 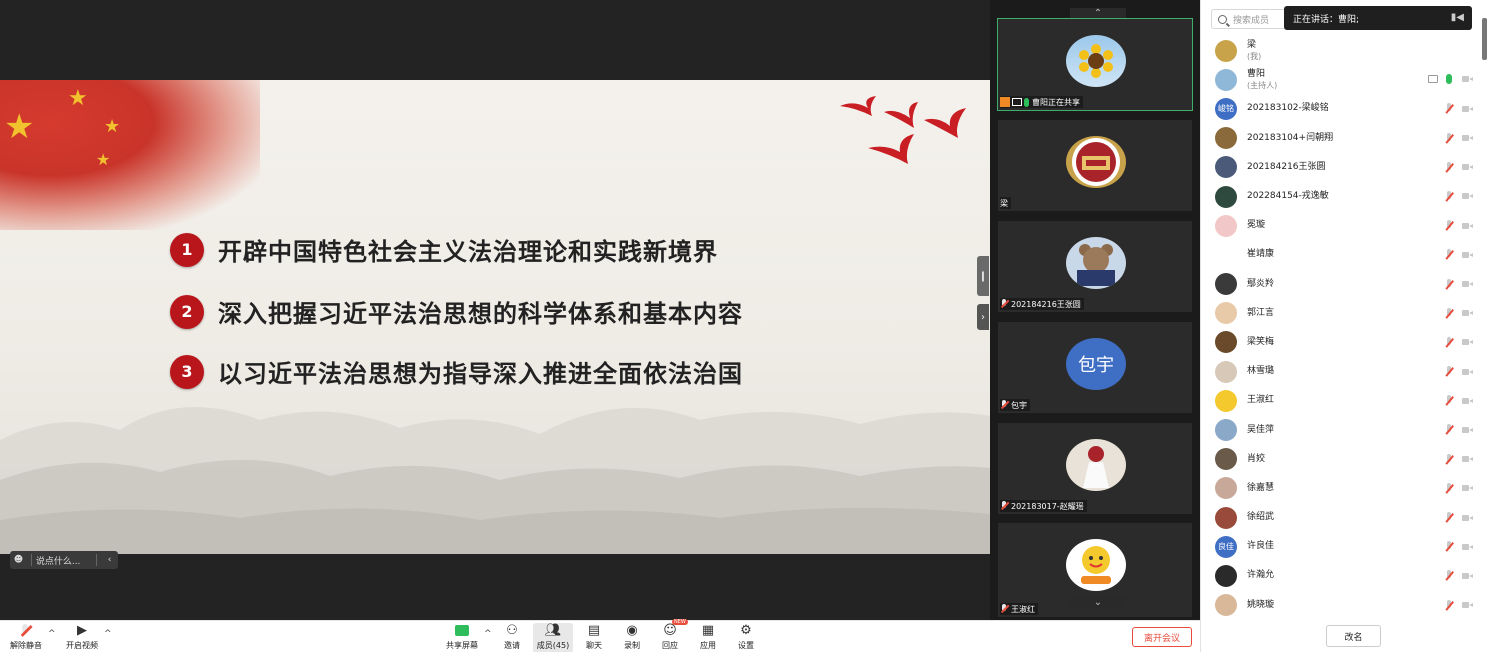 I want to click on participant-row: 202284154-戎逸敏, so click(x=1341, y=196).